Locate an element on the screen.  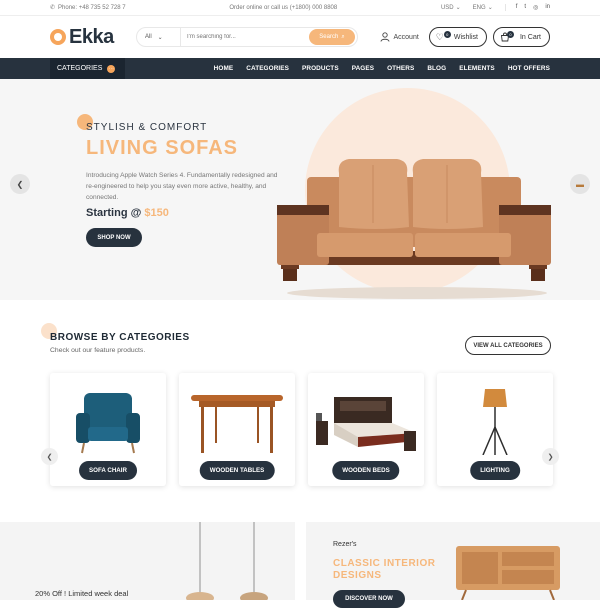
categories-menu-button: CATEGORIES ⋯ is located at coordinates (87, 68).